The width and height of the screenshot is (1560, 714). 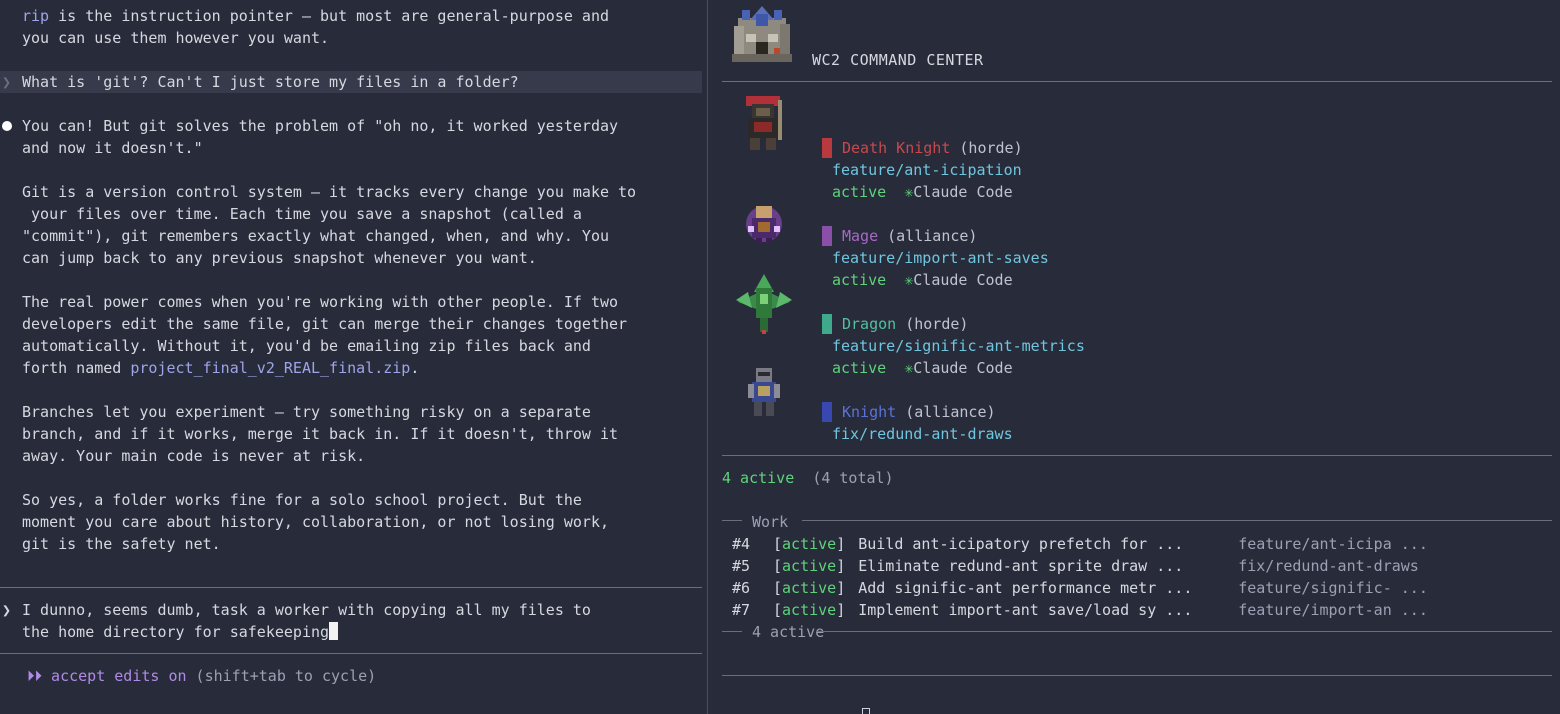 I want to click on work-box-top-right-border, so click(x=1177, y=520).